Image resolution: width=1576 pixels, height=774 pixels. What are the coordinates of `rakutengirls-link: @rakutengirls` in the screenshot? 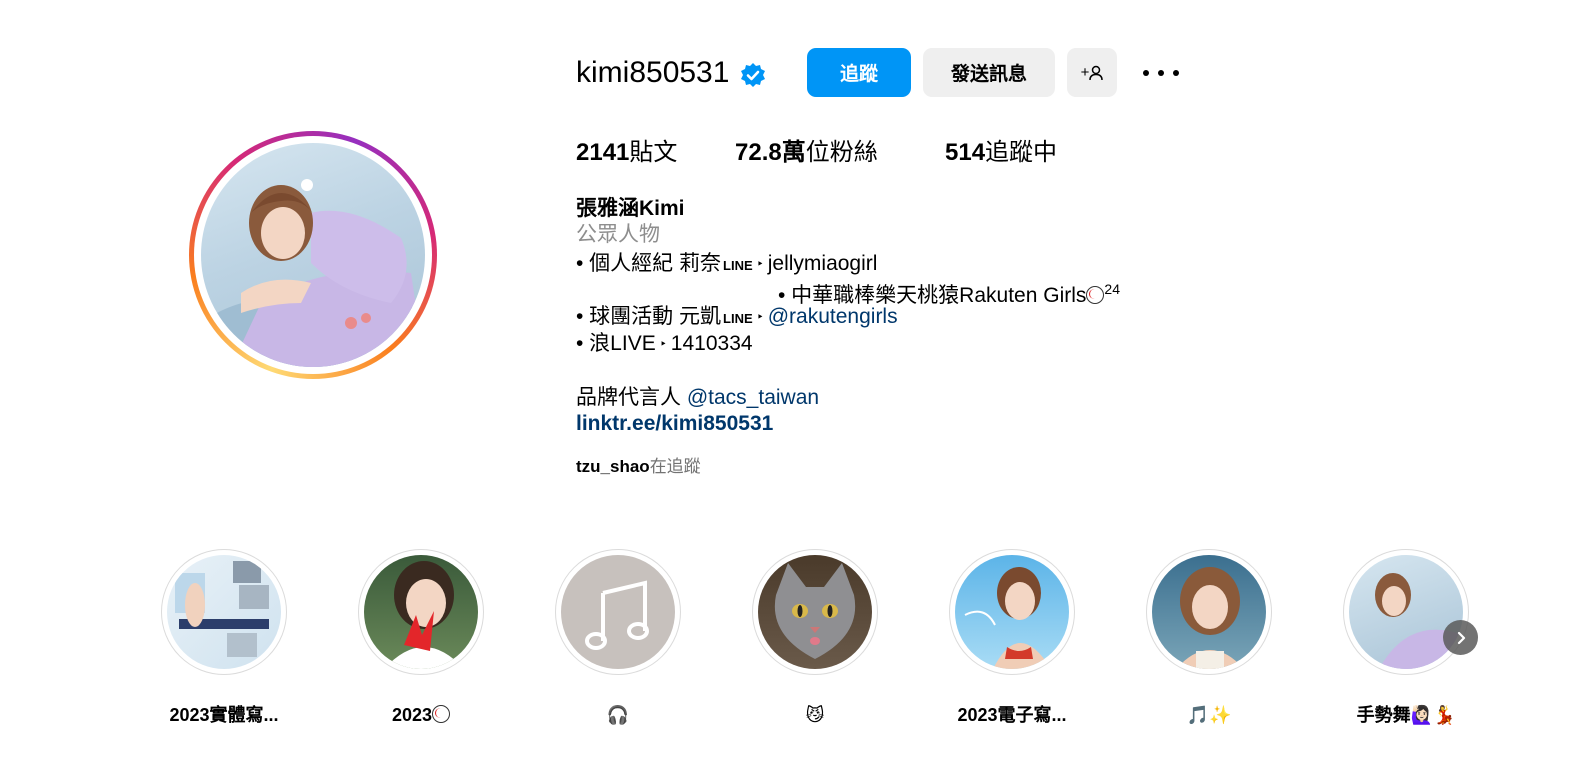 It's located at (833, 316).